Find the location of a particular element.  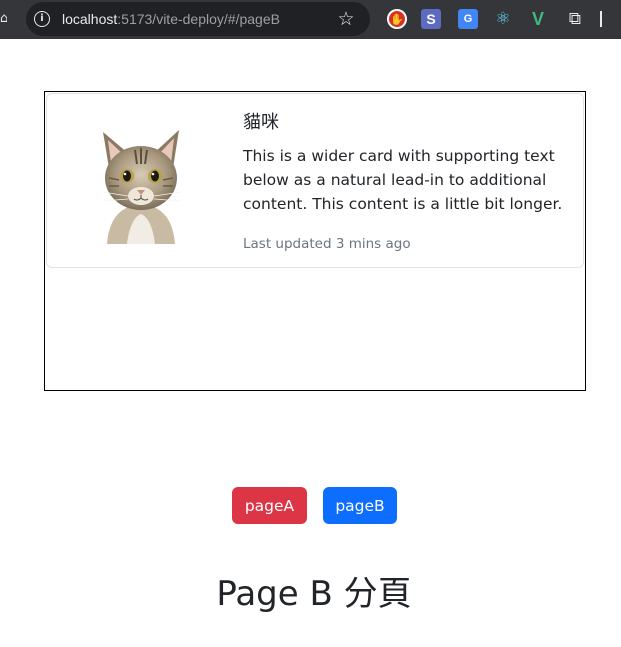

bookmark-star-icon: ☆ is located at coordinates (346, 19).